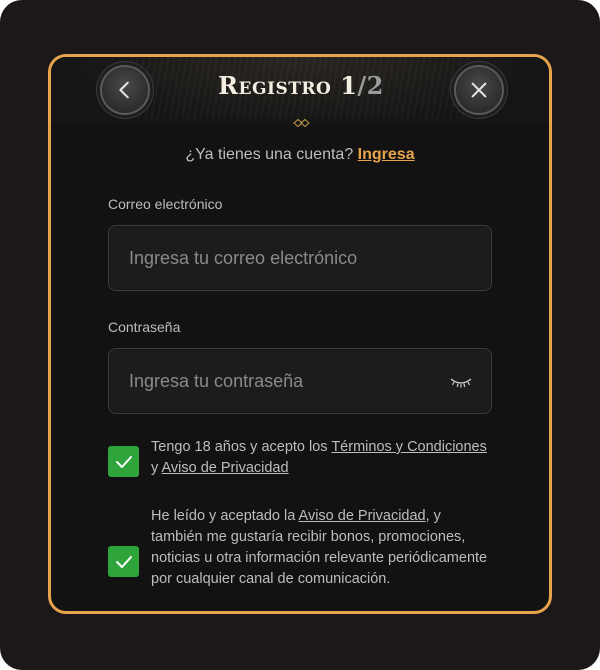 The height and width of the screenshot is (670, 600). What do you see at coordinates (409, 447) in the screenshot?
I see `terms-link: Términos y Condiciones` at bounding box center [409, 447].